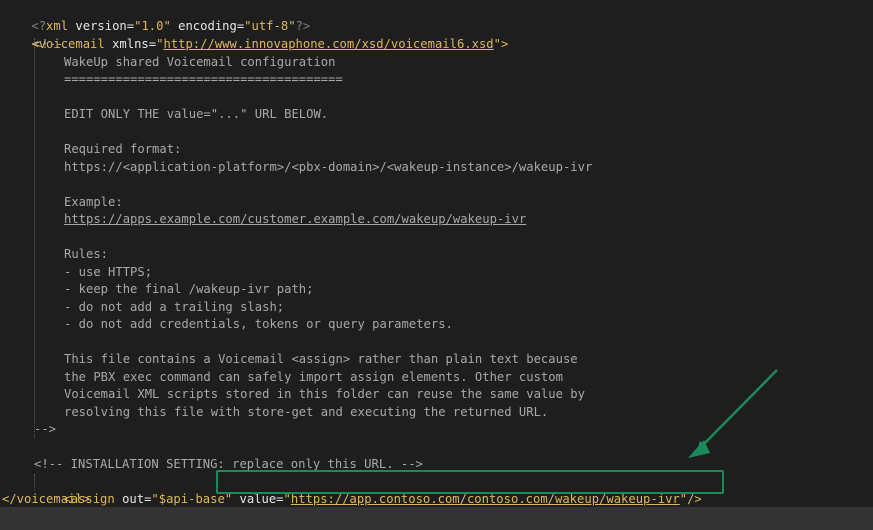 The image size is (873, 530). I want to click on annotation-arrow-icon, so click(733, 413).